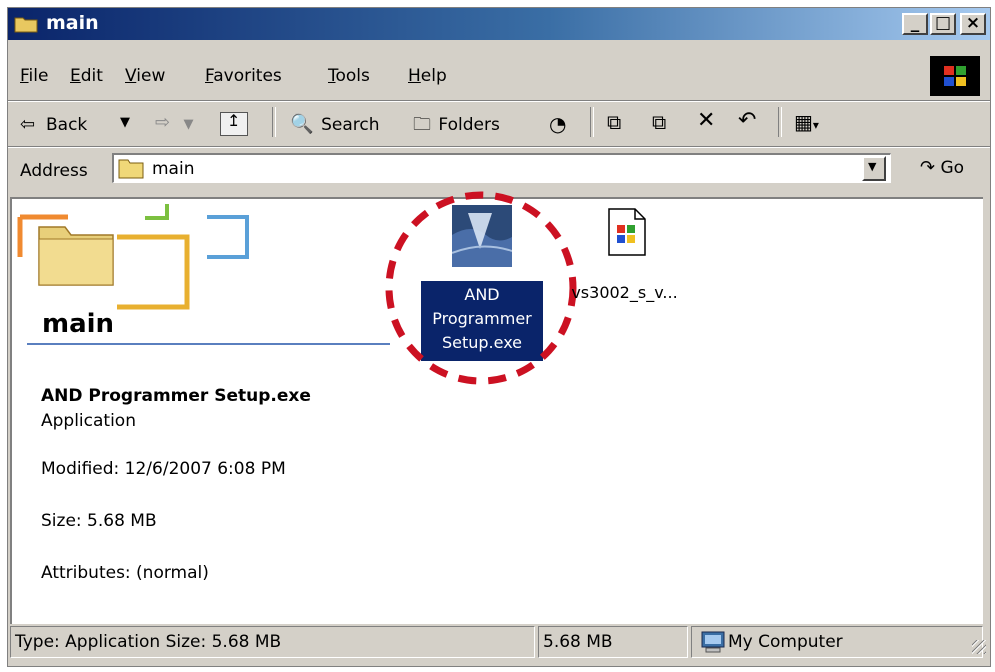 Image resolution: width=995 pixels, height=672 pixels. I want to click on menu-file: File, so click(34, 76).